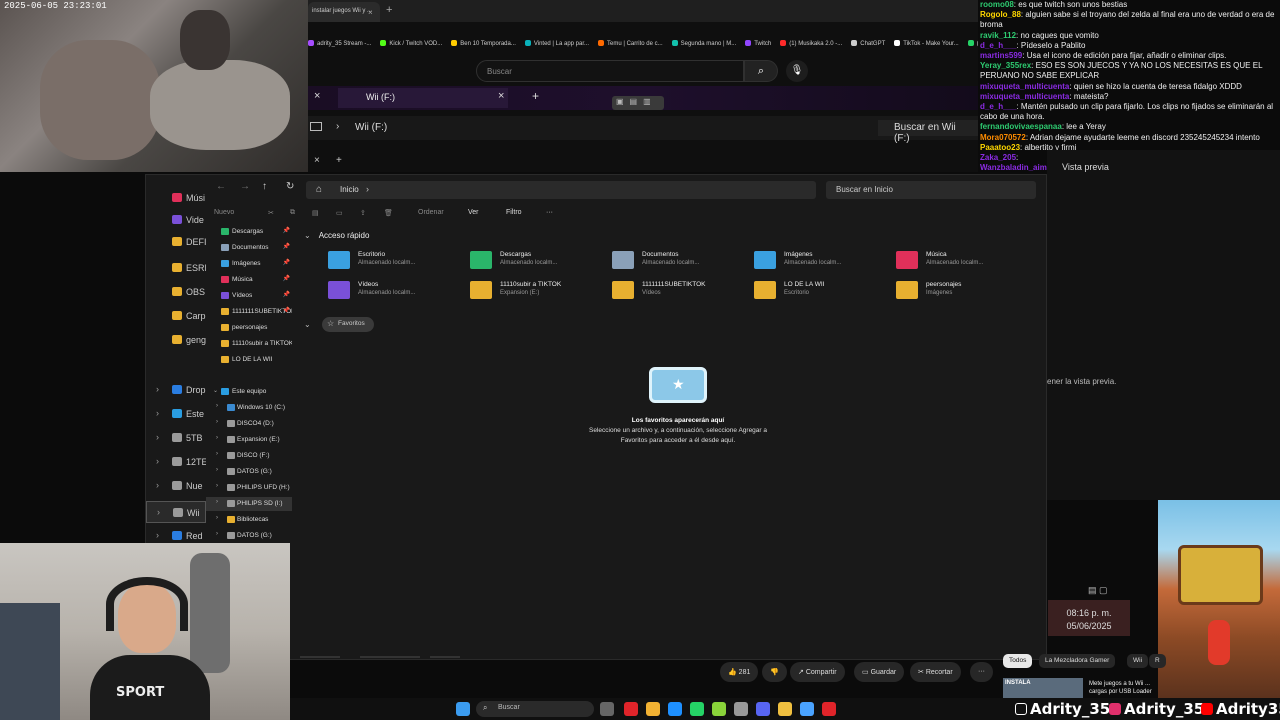 Image resolution: width=1280 pixels, height=720 pixels. Describe the element at coordinates (675, 709) in the screenshot. I see `edge-icon` at that location.